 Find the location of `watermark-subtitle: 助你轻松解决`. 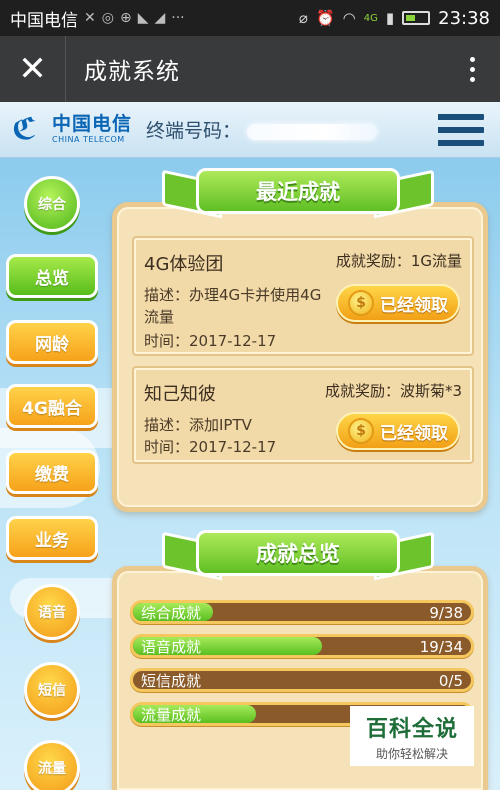

watermark-subtitle: 助你轻松解决 is located at coordinates (411, 753).